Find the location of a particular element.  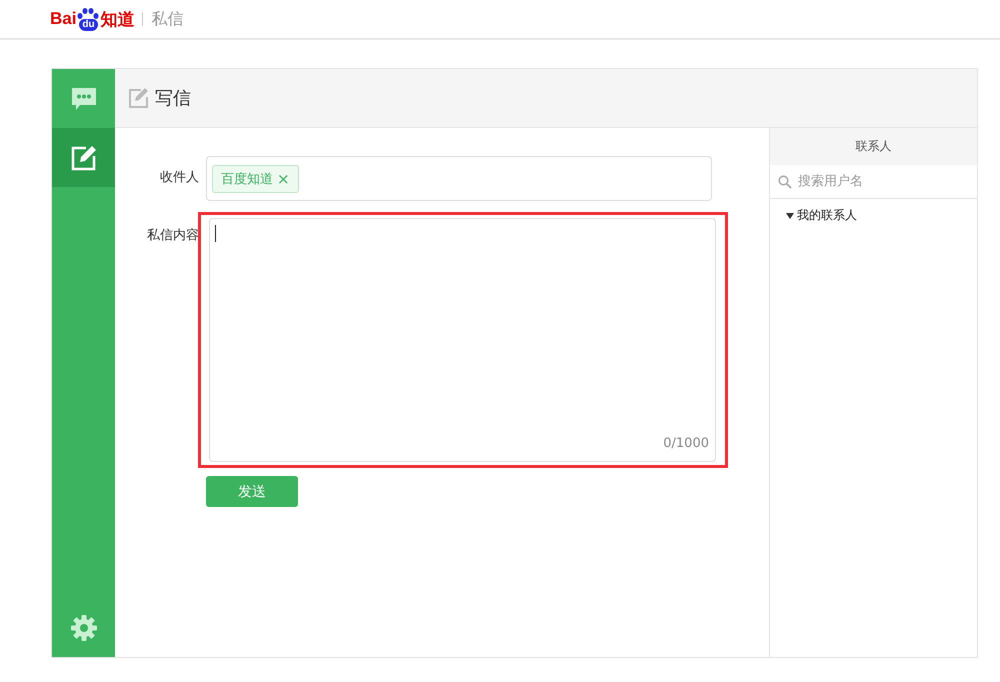

chat-bubble-icon is located at coordinates (84, 99).